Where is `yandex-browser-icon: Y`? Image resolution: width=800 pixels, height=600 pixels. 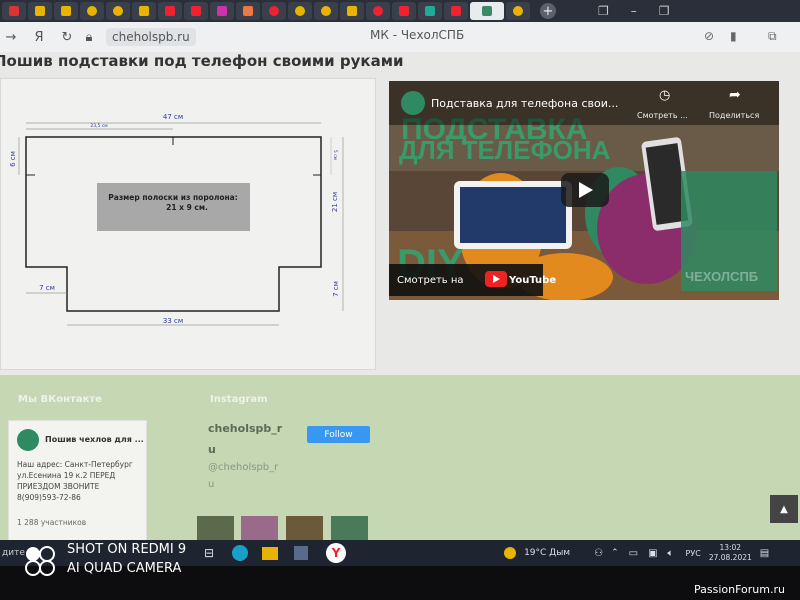 yandex-browser-icon: Y is located at coordinates (336, 553).